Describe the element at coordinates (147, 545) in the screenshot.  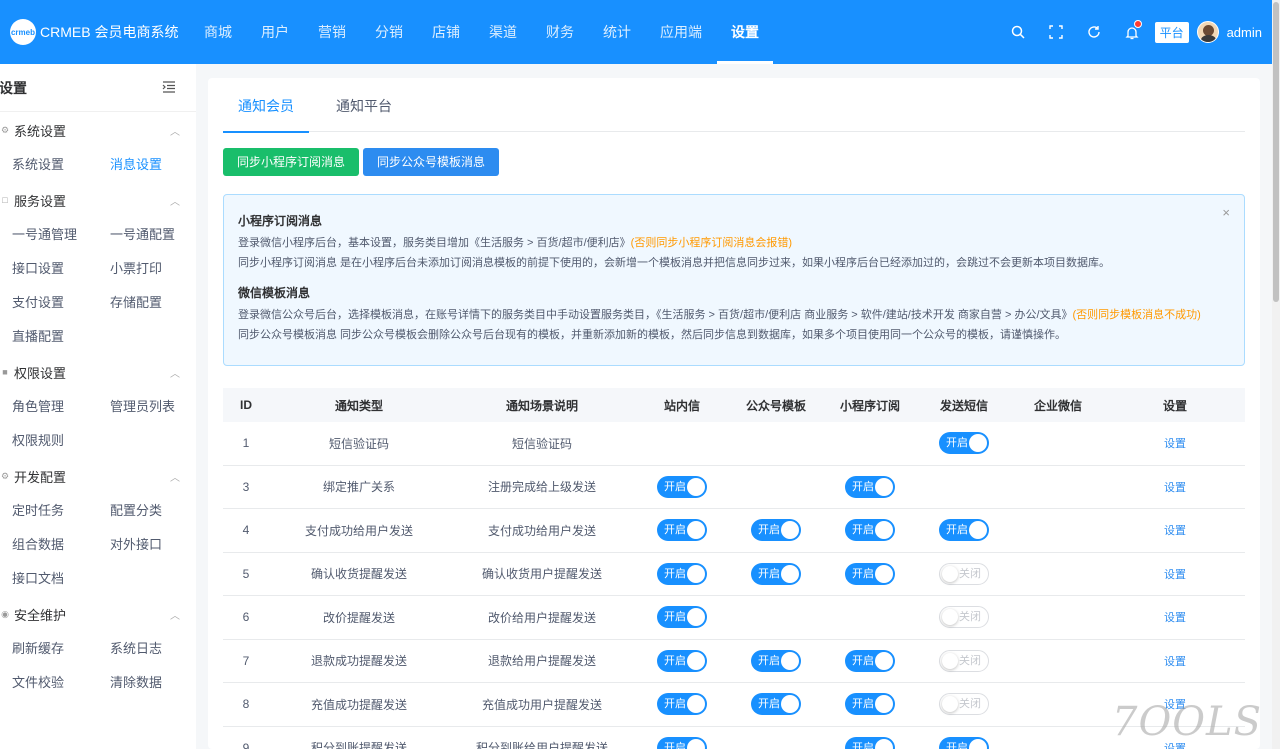
I see `sidebar-item: 对外接口` at that location.